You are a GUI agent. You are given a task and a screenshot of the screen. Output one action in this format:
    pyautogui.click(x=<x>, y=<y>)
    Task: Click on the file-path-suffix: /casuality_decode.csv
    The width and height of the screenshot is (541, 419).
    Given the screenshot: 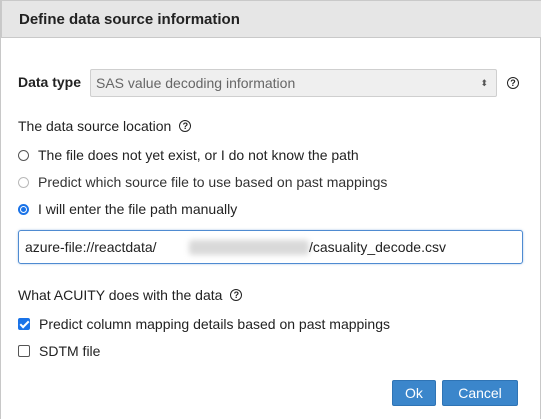 What is the action you would take?
    pyautogui.click(x=377, y=247)
    